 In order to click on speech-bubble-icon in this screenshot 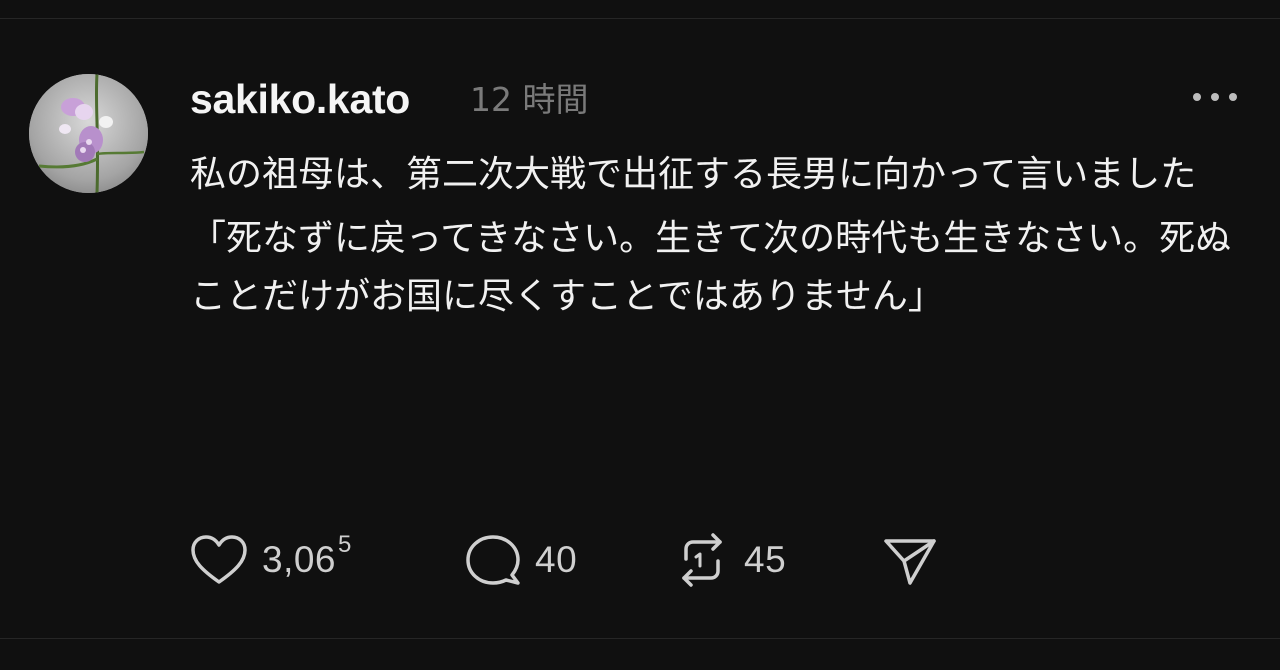, I will do `click(493, 560)`.